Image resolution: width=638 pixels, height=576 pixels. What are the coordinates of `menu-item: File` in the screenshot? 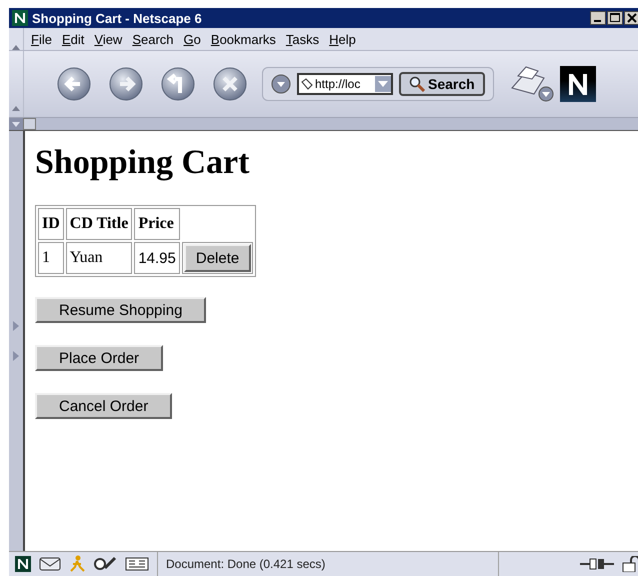 It's located at (41, 39).